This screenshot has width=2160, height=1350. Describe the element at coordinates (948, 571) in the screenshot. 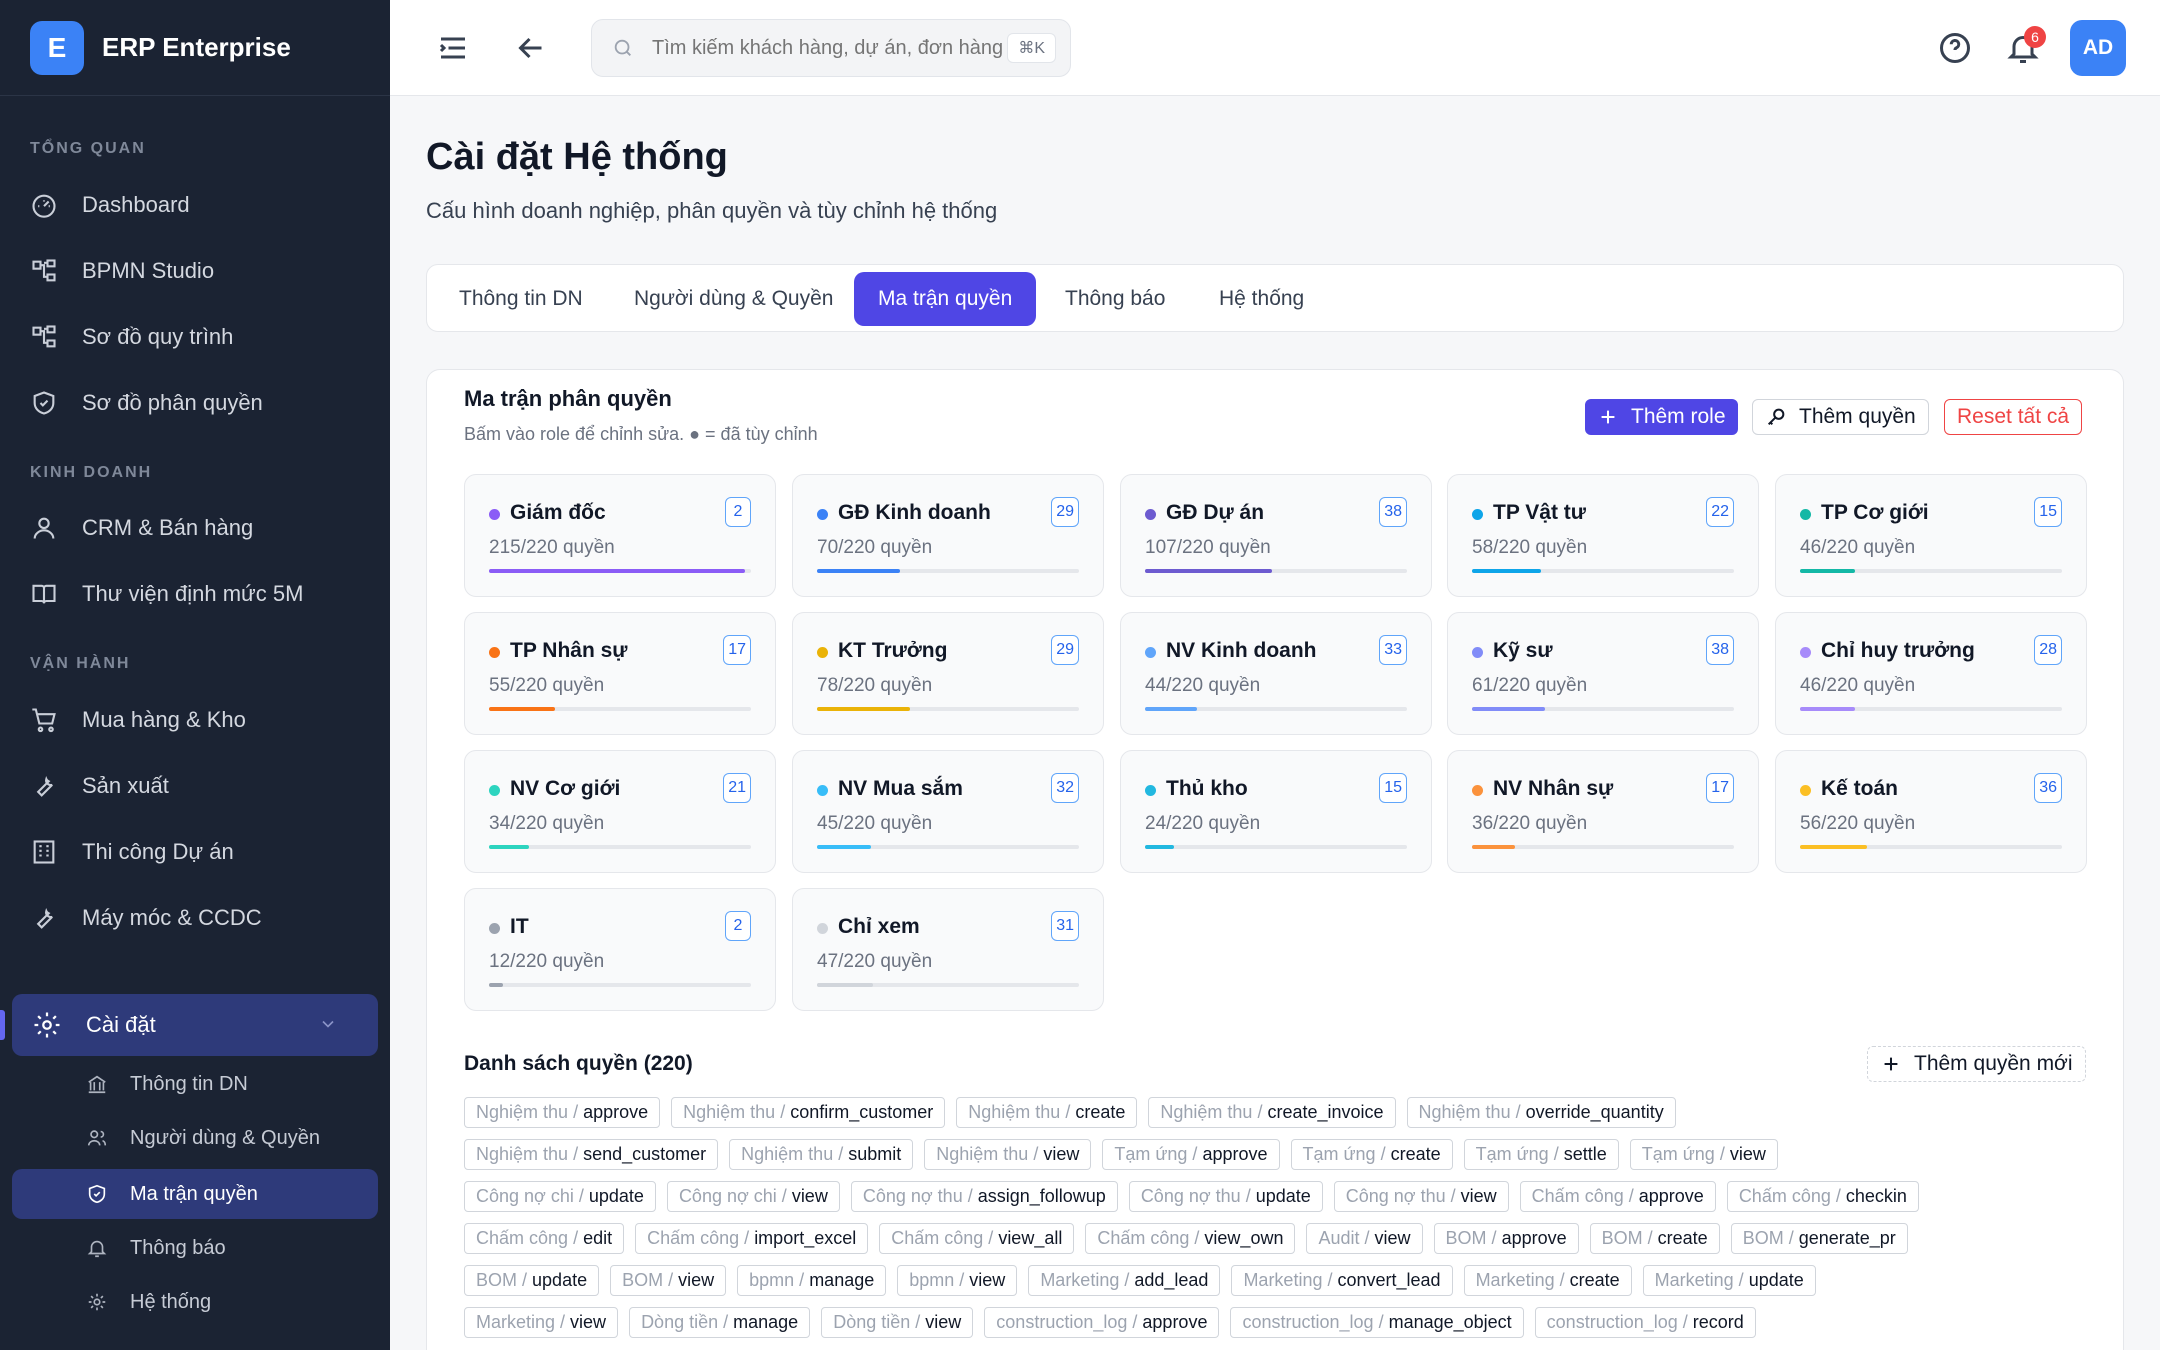

I see `role-progress-track` at that location.